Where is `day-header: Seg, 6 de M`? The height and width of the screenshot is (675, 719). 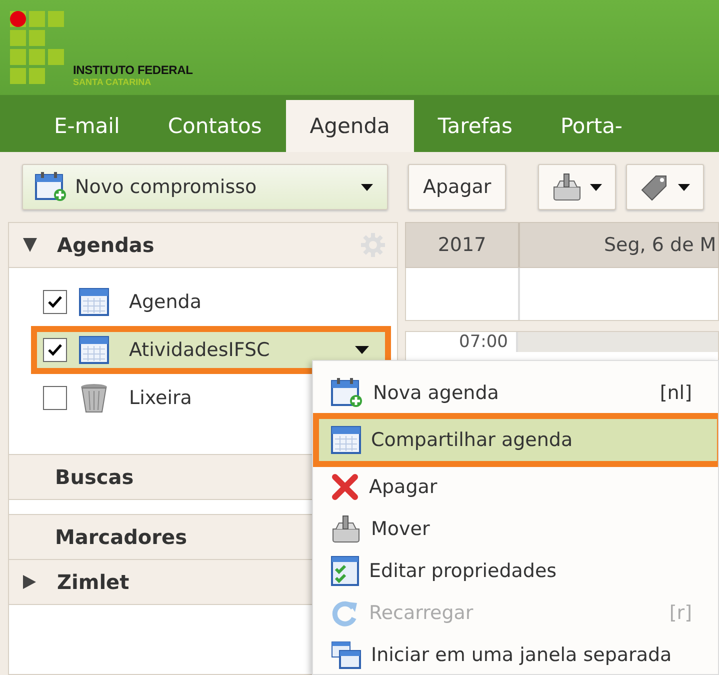 day-header: Seg, 6 de M is located at coordinates (660, 245).